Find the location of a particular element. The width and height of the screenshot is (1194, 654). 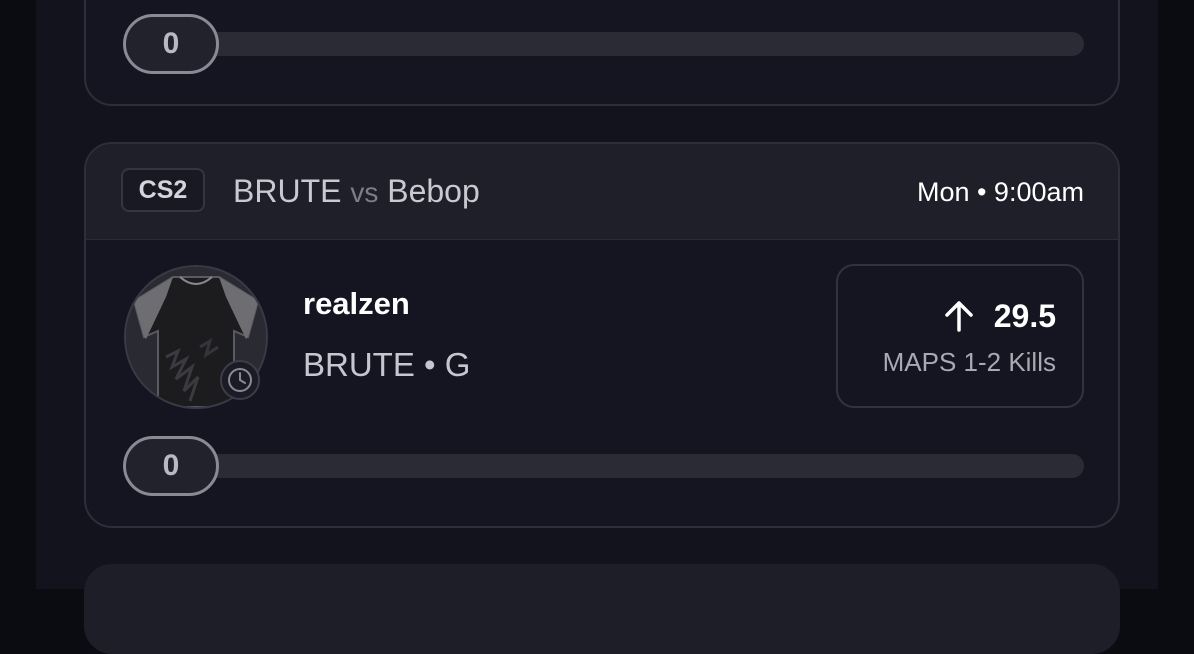

player-team-position: BRUTE • G is located at coordinates (387, 364).